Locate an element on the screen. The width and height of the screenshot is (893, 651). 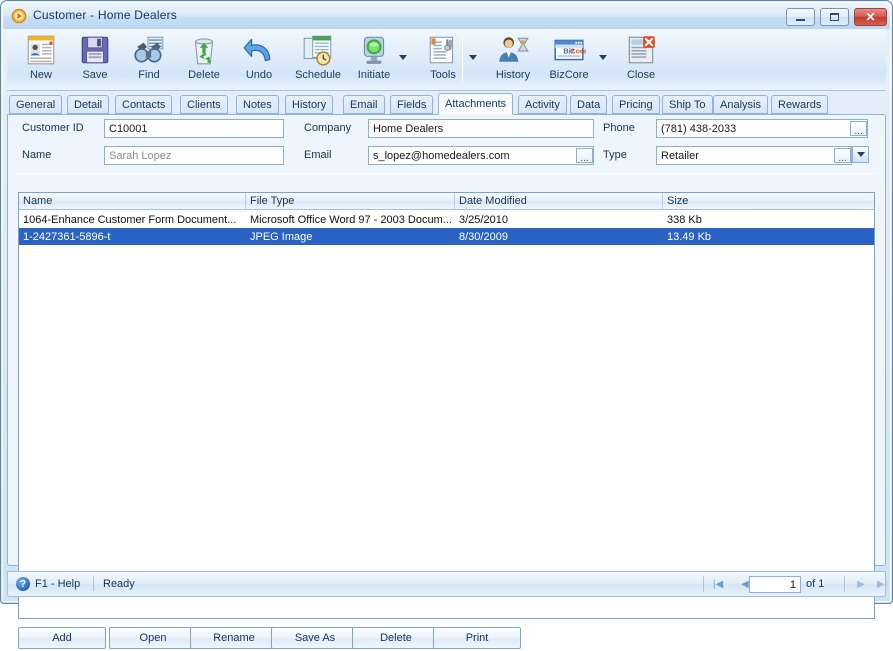
print-button: Print is located at coordinates (477, 638).